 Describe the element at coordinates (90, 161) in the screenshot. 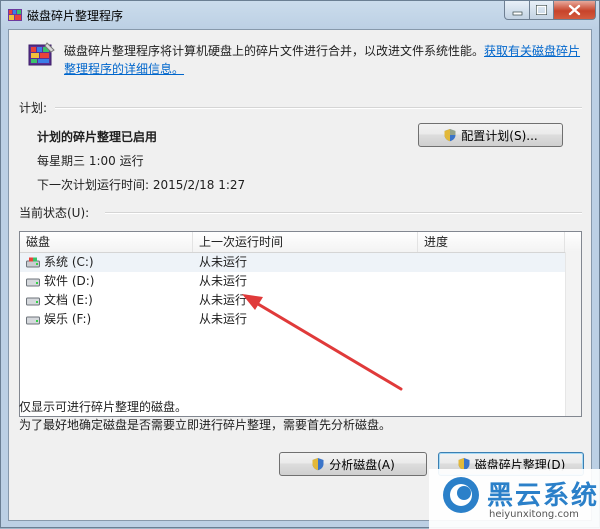

I see `schedule-time: 每星期三 1:00 运行` at that location.